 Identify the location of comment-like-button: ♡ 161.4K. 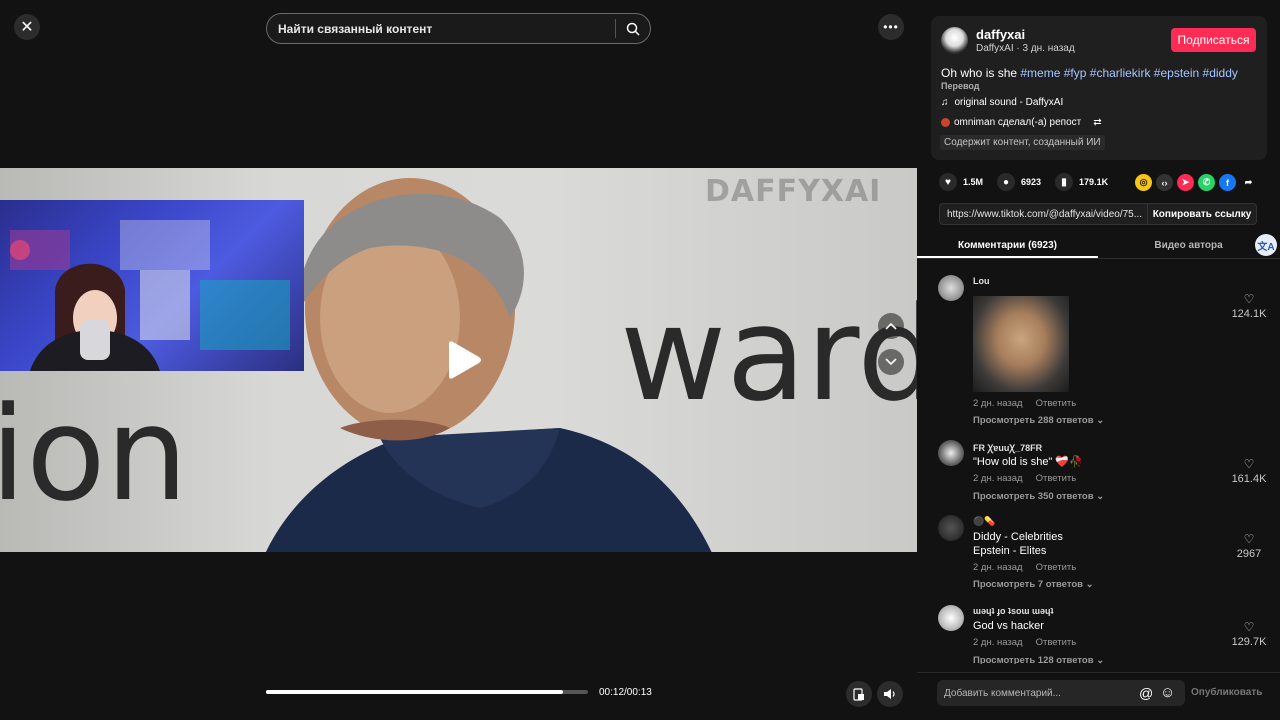
(1249, 471).